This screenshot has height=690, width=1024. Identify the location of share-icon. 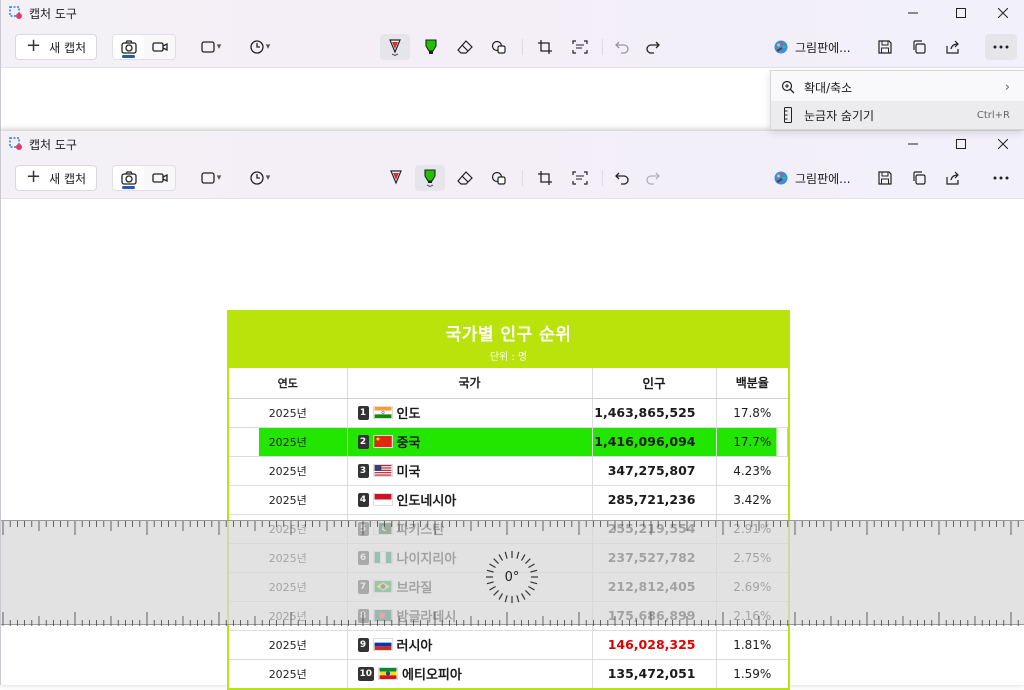
(952, 47).